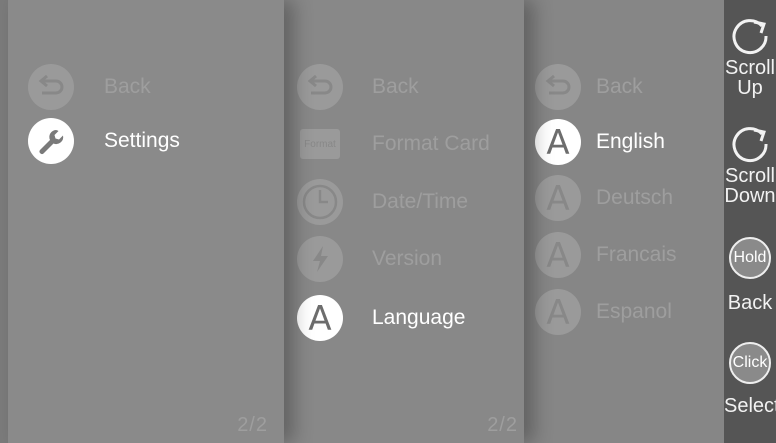 This screenshot has width=776, height=443. I want to click on select-button: Click Select, so click(750, 379).